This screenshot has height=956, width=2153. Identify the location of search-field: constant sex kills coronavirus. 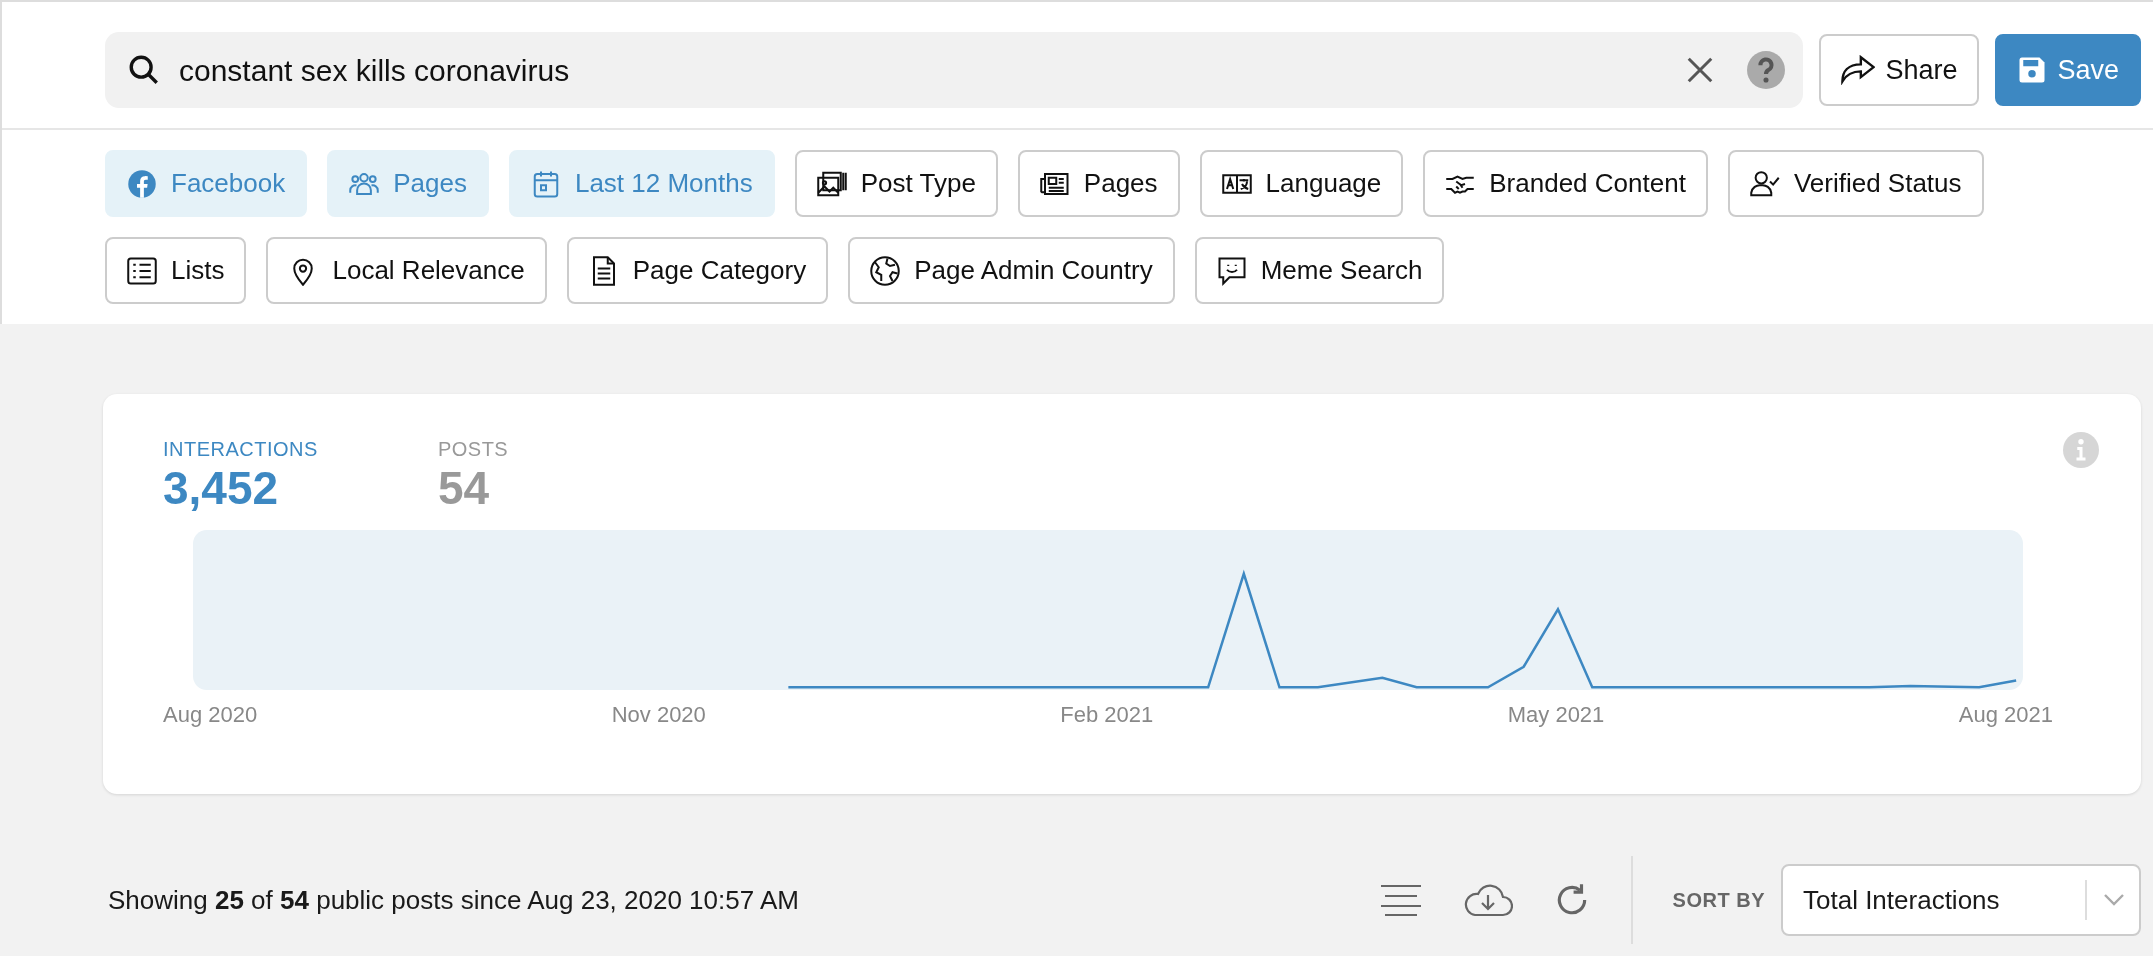
(923, 70).